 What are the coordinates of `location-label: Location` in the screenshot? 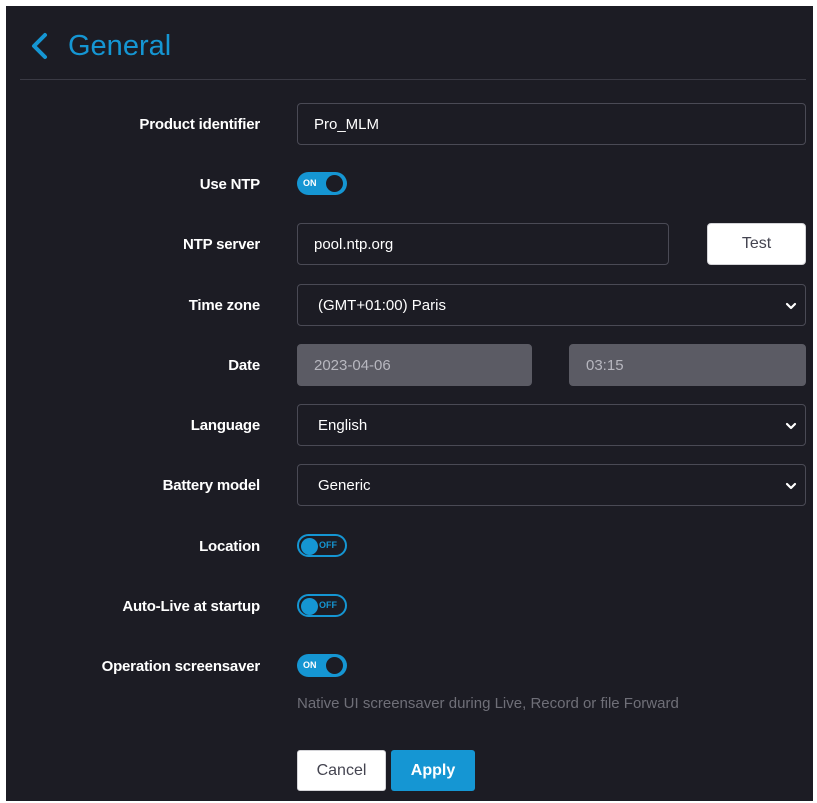 It's located at (229, 546).